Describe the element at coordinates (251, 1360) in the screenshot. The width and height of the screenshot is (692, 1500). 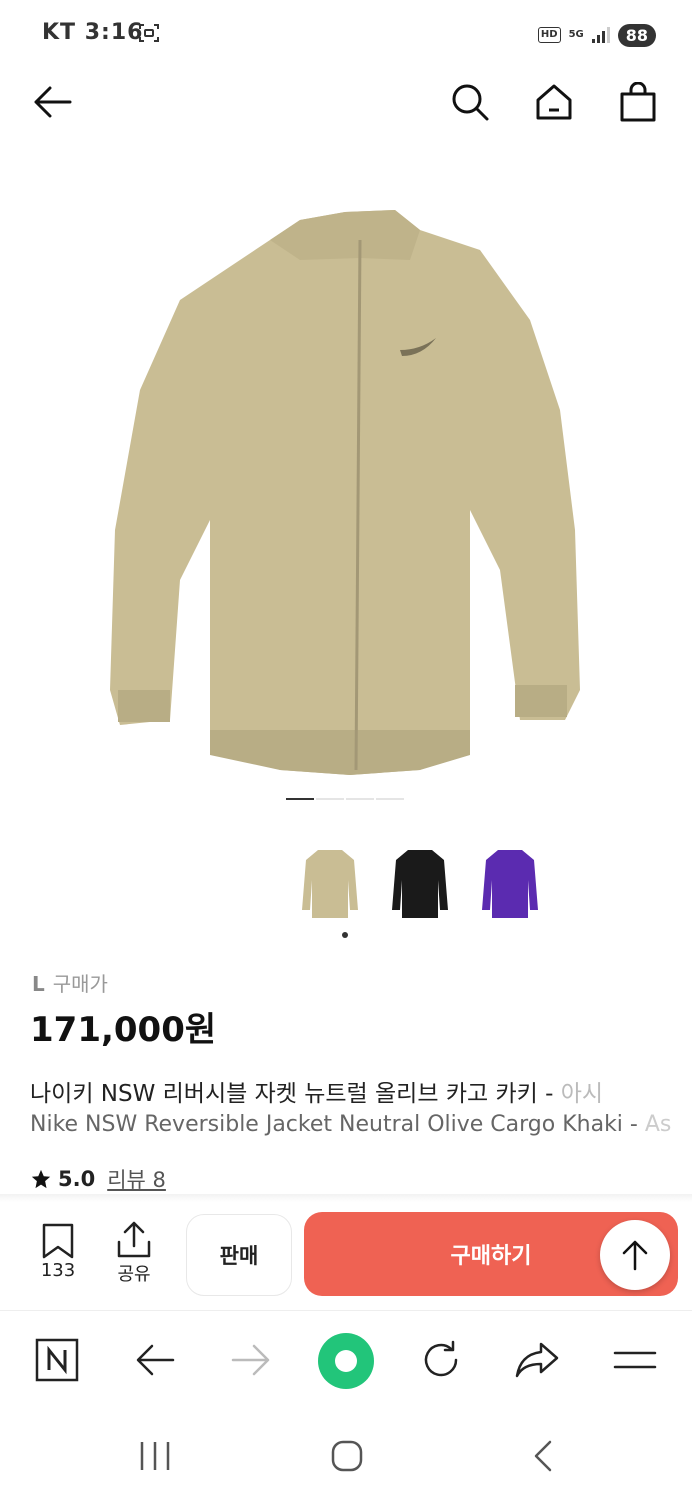
I see `browser-forward-icon` at that location.